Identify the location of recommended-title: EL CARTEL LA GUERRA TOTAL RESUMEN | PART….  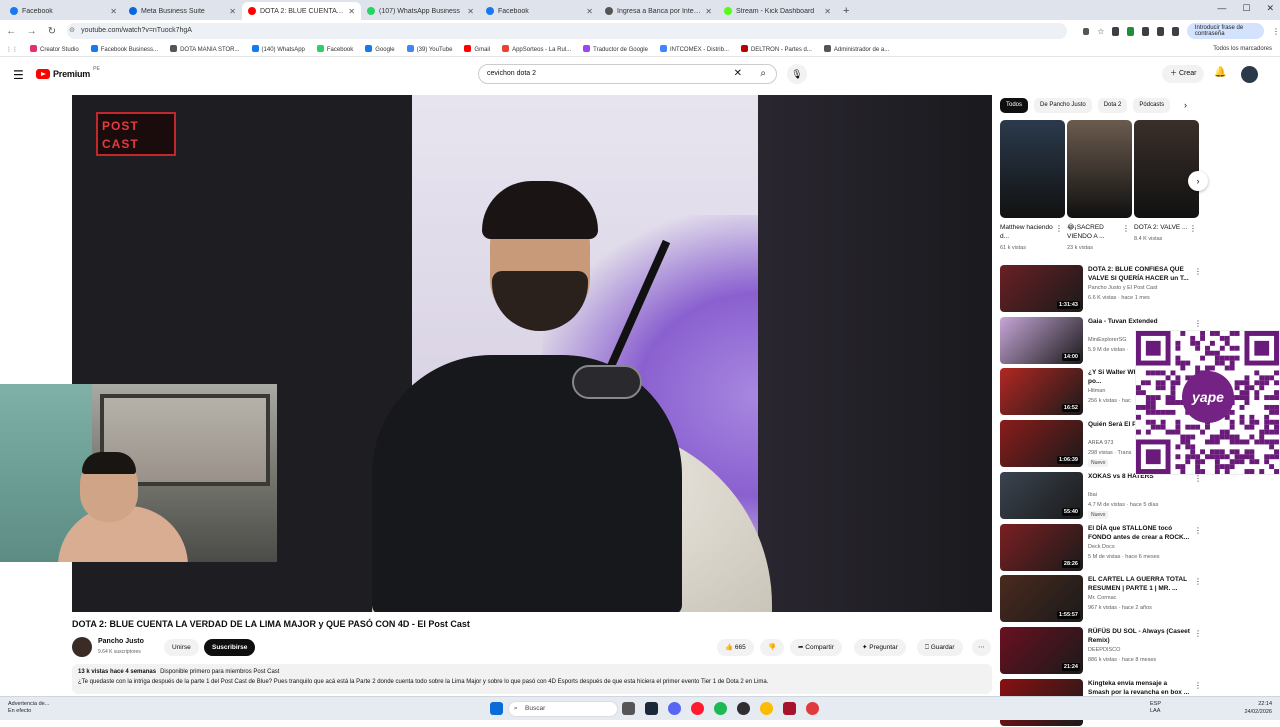
(1139, 584).